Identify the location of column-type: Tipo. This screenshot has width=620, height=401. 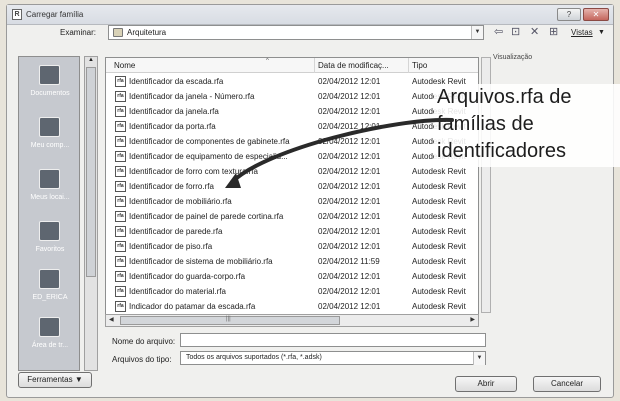
(419, 65).